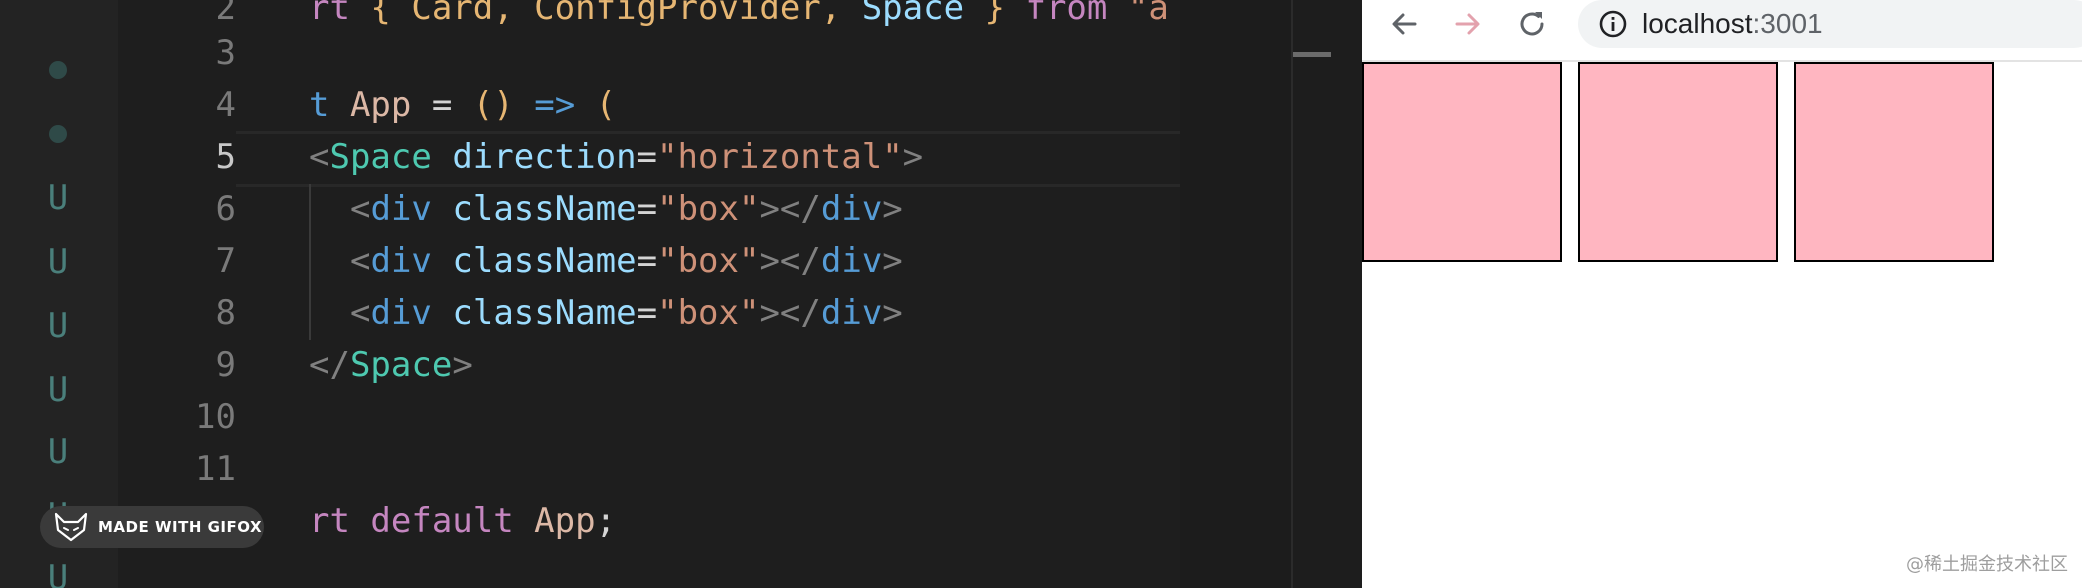 This screenshot has height=588, width=2082. I want to click on code-line-5: <Space direction="horizontal">, so click(616, 157).